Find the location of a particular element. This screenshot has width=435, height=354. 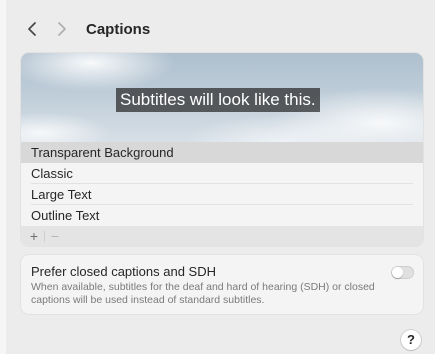

style-row-label: Transparent Background is located at coordinates (102, 152).